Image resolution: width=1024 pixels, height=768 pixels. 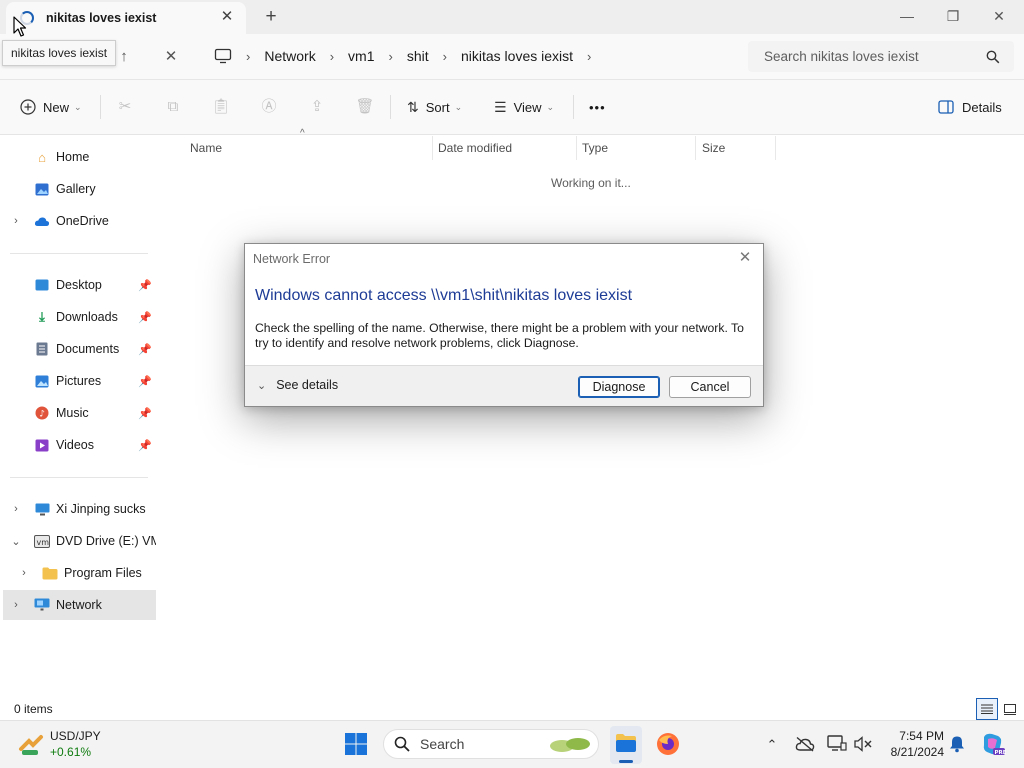 I want to click on sidebar-item-music: ♪ Music 📌, so click(x=78, y=413).